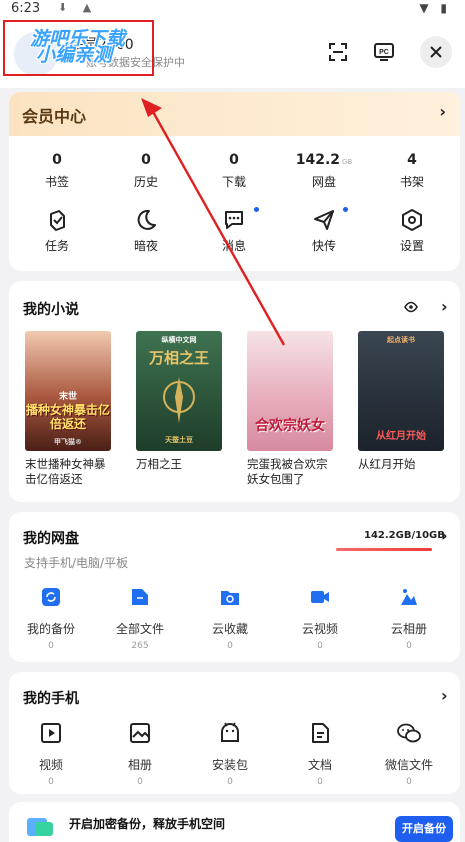 The height and width of the screenshot is (842, 465). Describe the element at coordinates (229, 629) in the screenshot. I see `item-label: 云收藏` at that location.